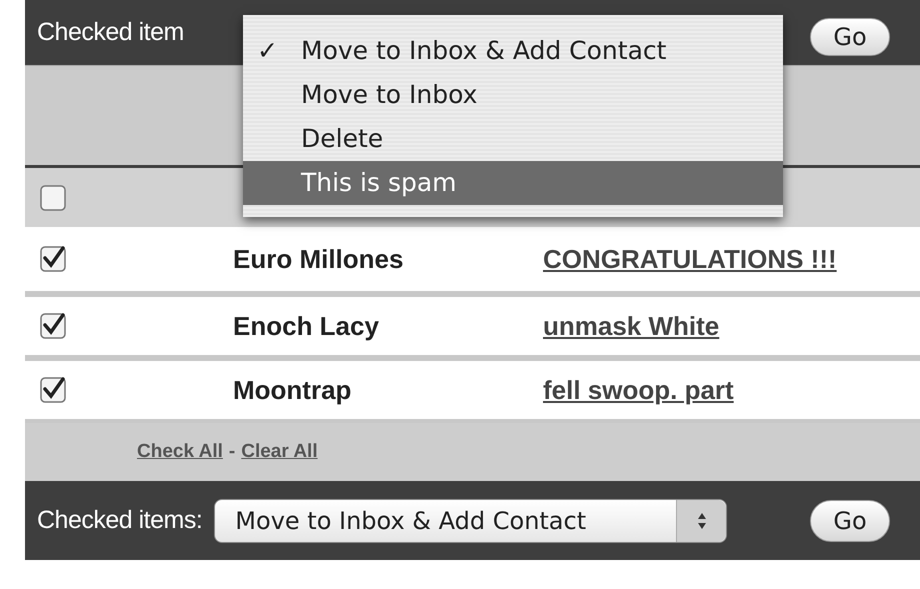  Describe the element at coordinates (471, 520) in the screenshot. I see `action-select: Move to Inbox & Add Contact` at that location.